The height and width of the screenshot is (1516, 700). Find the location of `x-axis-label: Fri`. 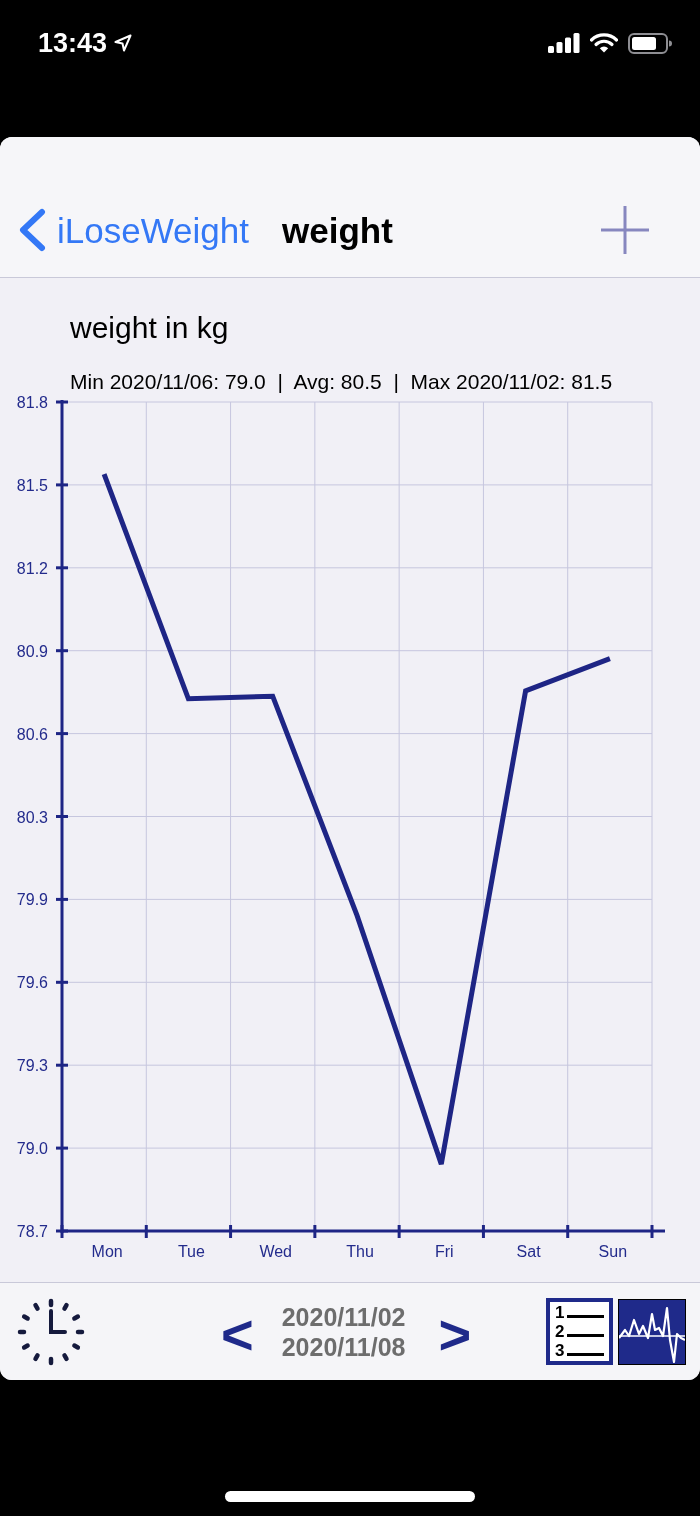

x-axis-label: Fri is located at coordinates (444, 1251).